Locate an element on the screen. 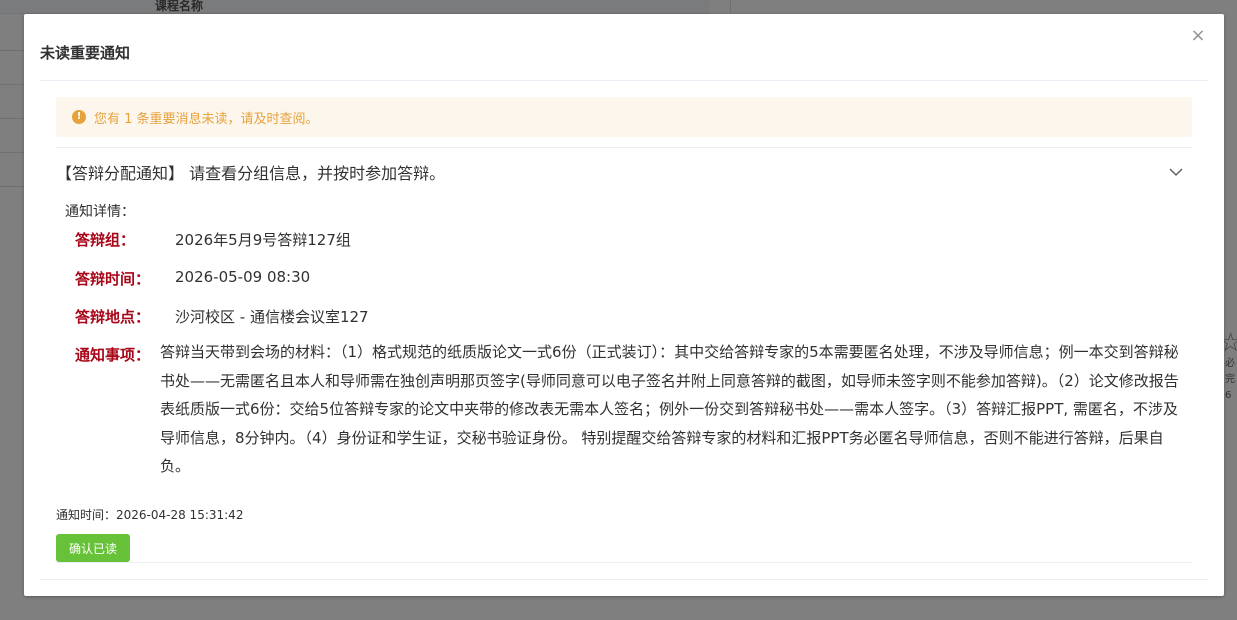  location-value: 沙河校区 - 通信楼会议室127 is located at coordinates (272, 317).